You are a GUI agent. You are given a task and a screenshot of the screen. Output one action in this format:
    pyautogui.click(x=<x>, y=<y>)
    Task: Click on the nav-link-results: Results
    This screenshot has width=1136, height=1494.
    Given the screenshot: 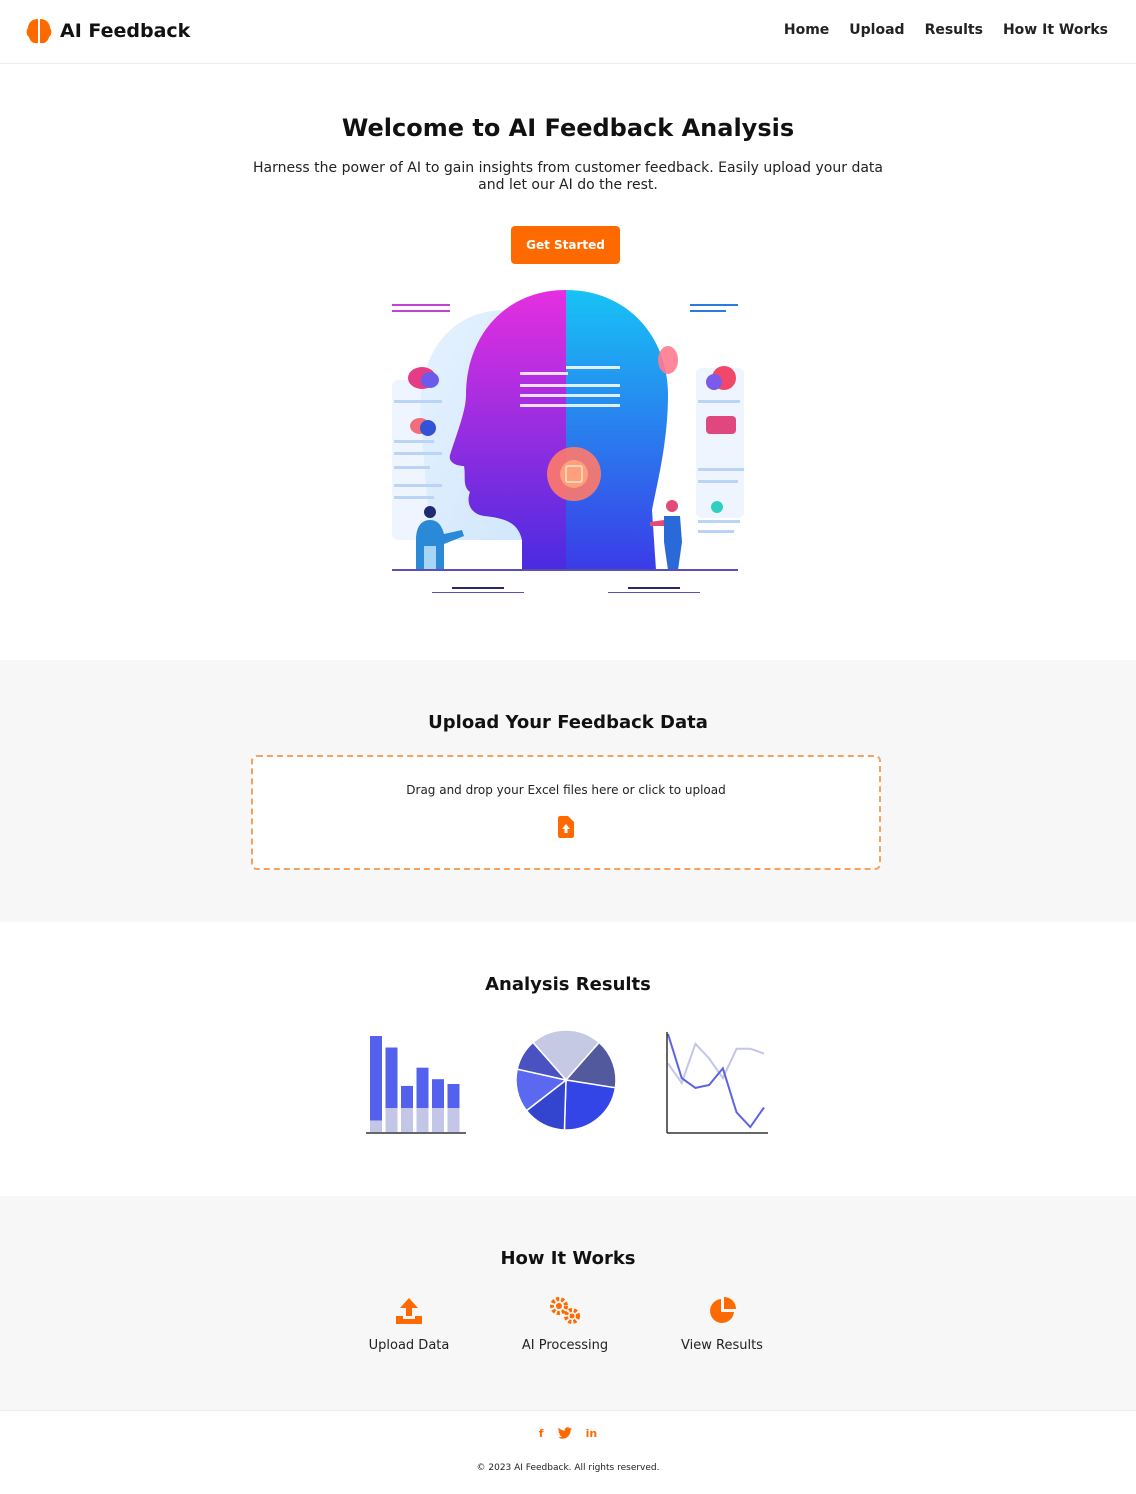 What is the action you would take?
    pyautogui.click(x=954, y=30)
    